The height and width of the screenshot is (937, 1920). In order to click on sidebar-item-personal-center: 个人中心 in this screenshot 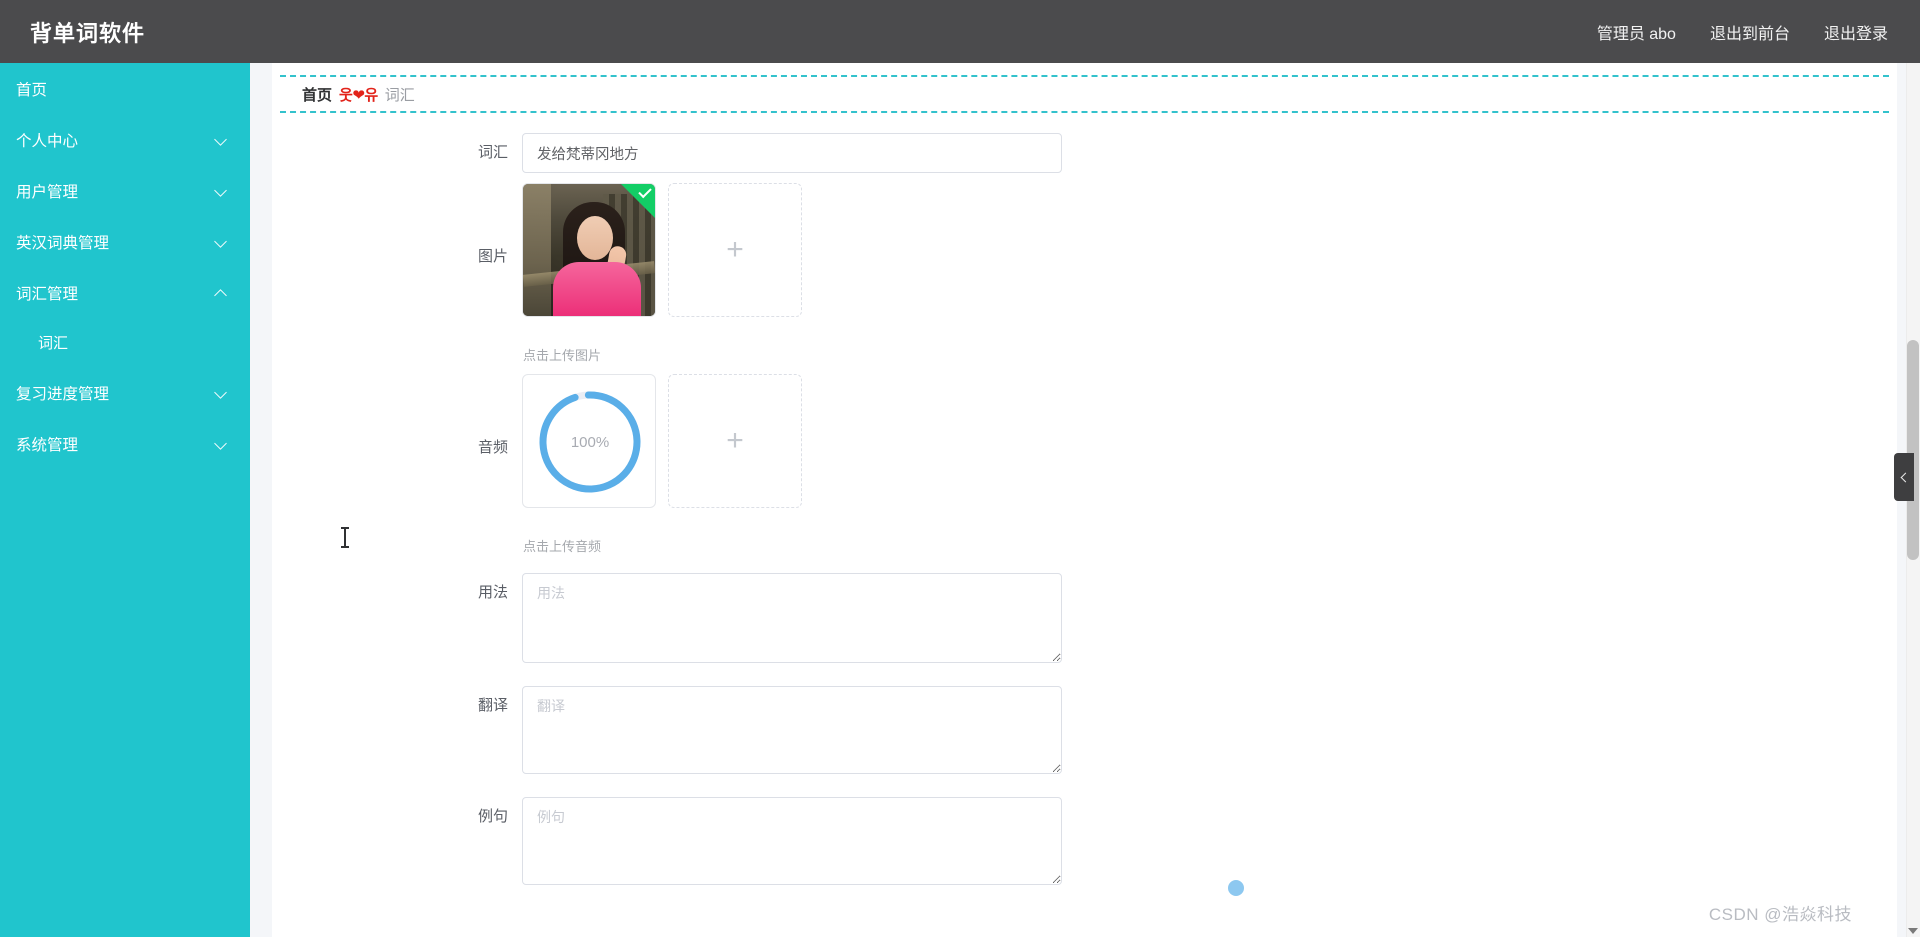, I will do `click(125, 139)`.